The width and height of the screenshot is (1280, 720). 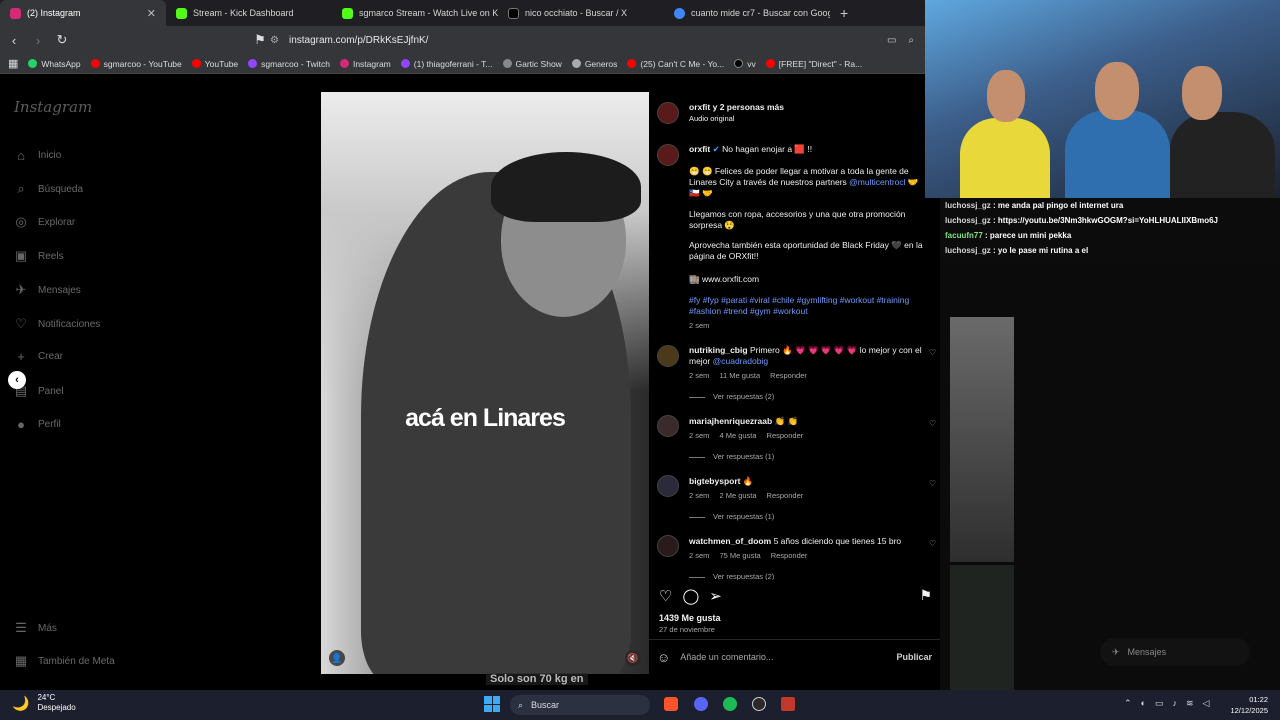 I want to click on comment-likes: 11 Me gusta, so click(x=739, y=375).